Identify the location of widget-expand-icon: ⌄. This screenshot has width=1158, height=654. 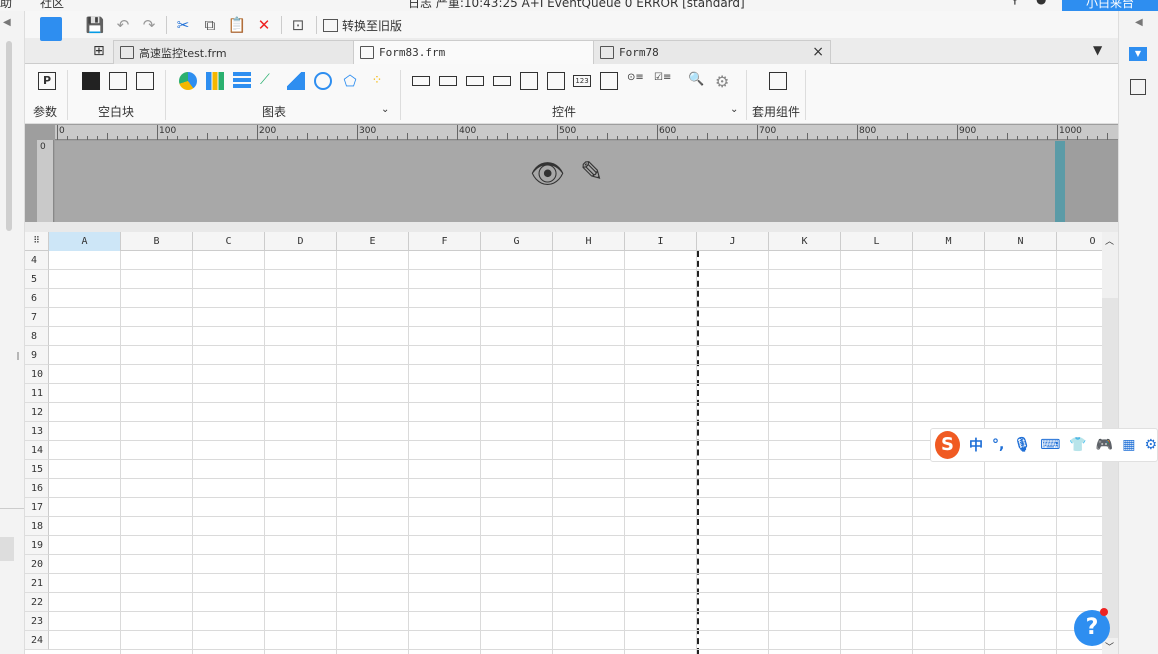
(734, 109).